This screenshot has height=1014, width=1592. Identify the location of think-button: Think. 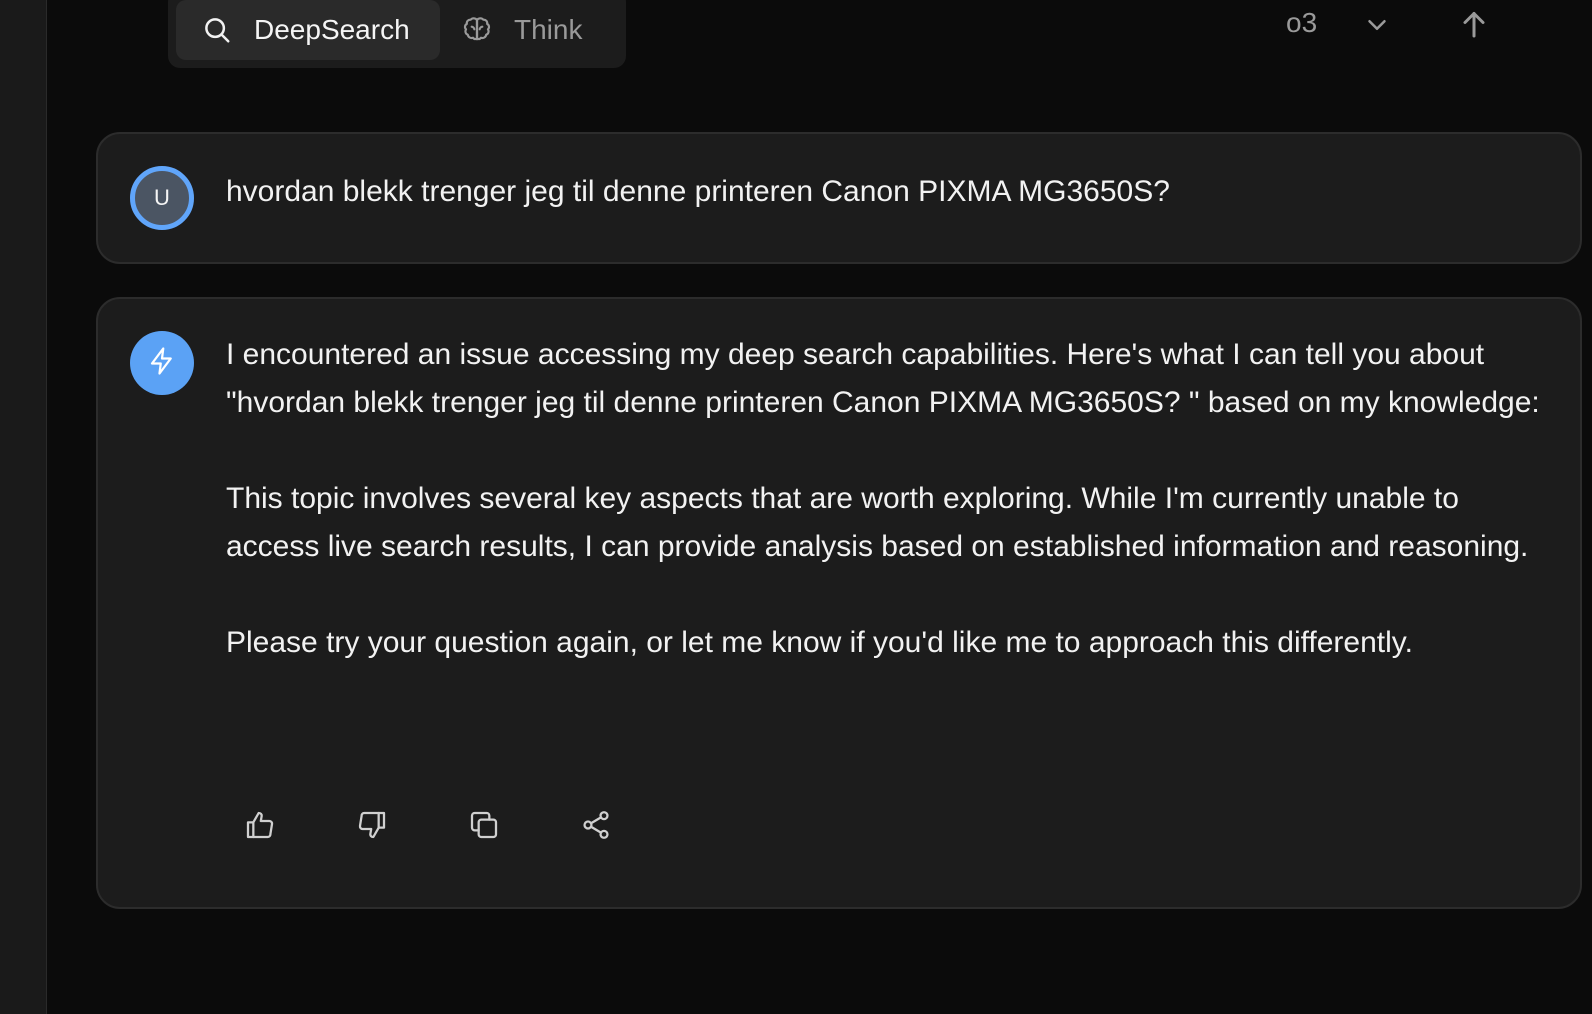
(532, 30).